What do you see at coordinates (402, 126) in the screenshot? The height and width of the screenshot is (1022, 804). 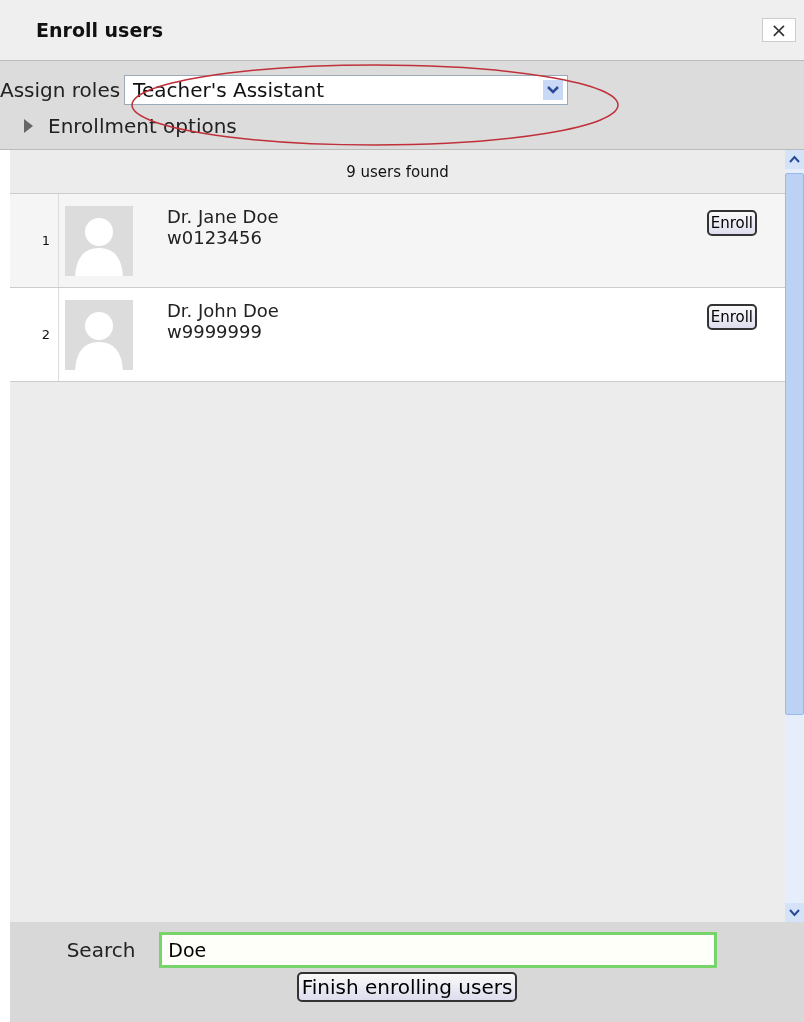 I see `enrollment-options-toggle: Enrollment options` at bounding box center [402, 126].